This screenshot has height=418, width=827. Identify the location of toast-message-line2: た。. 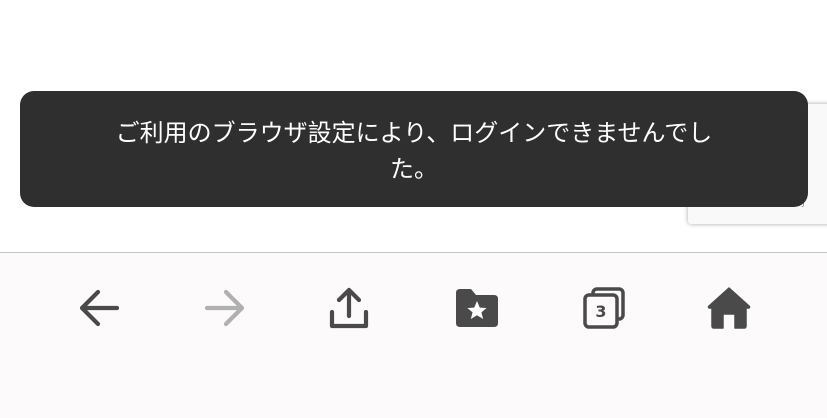
(414, 169).